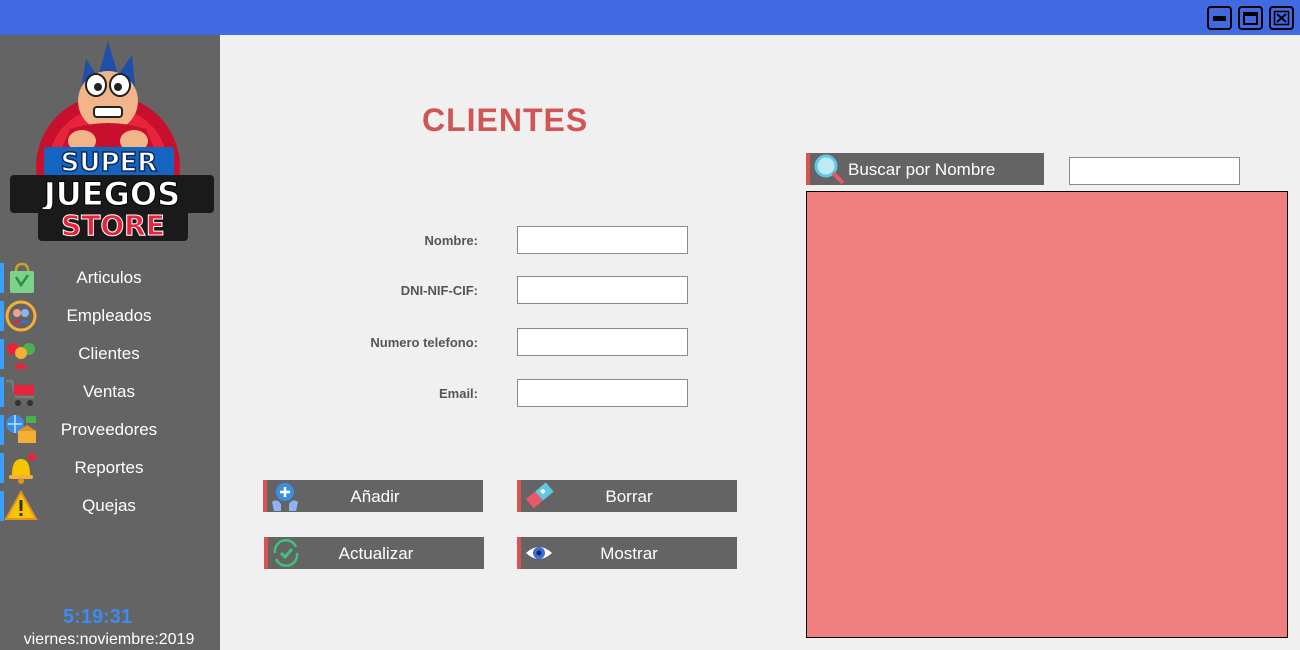  I want to click on search-input, so click(1154, 171).